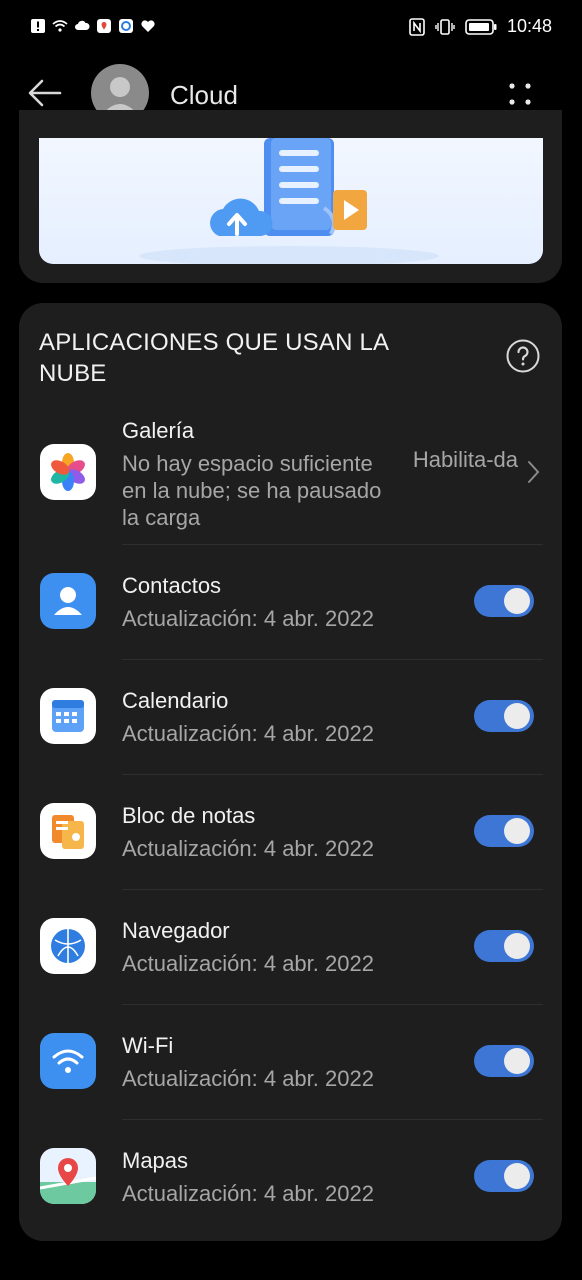 Image resolution: width=582 pixels, height=1280 pixels. What do you see at coordinates (523, 356) in the screenshot?
I see `help-icon` at bounding box center [523, 356].